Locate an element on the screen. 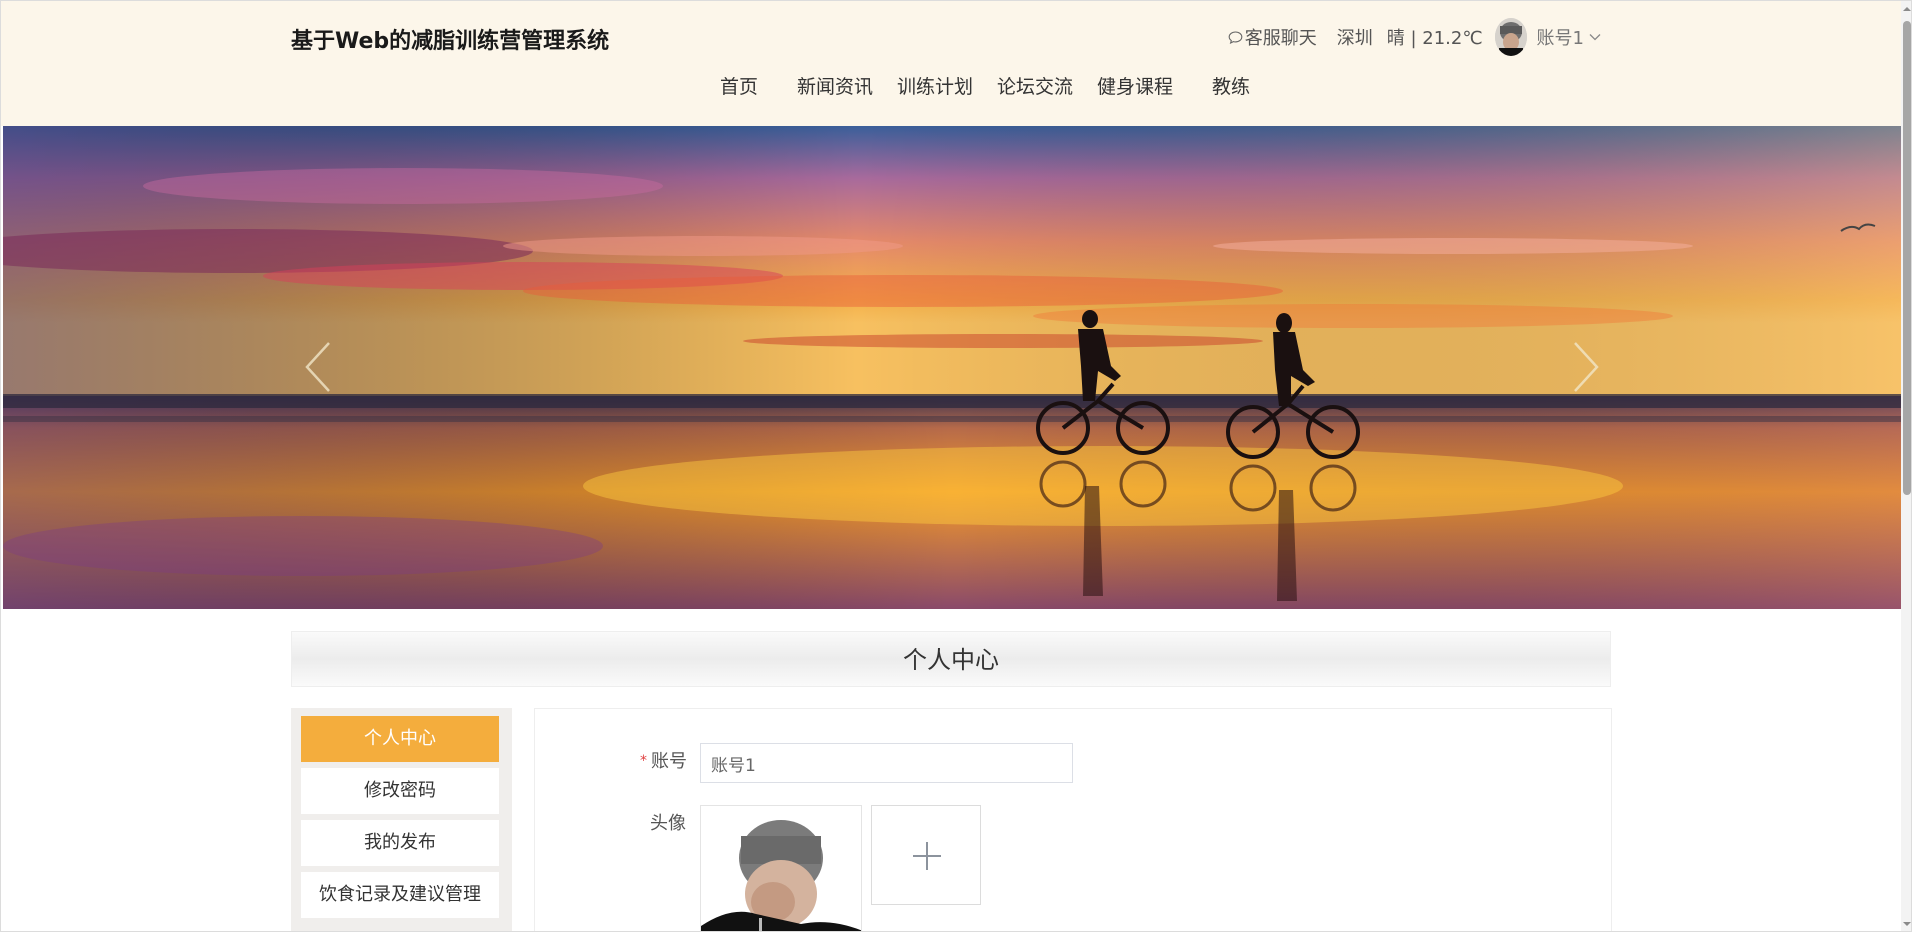 Image resolution: width=1912 pixels, height=932 pixels. scrollbar-thumb is located at coordinates (1907, 258).